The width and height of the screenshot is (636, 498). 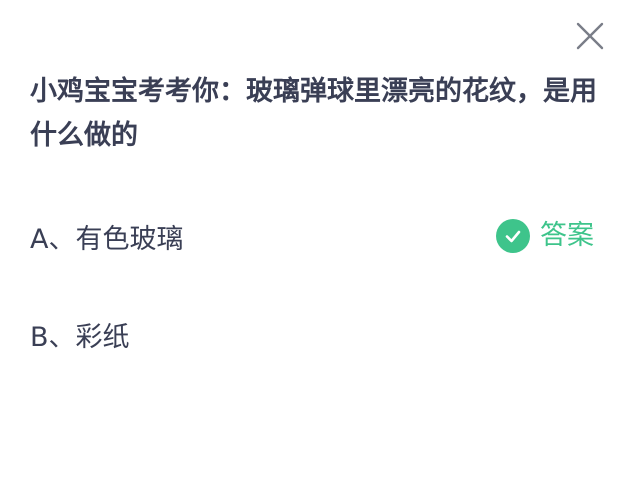 I want to click on close-icon, so click(x=590, y=36).